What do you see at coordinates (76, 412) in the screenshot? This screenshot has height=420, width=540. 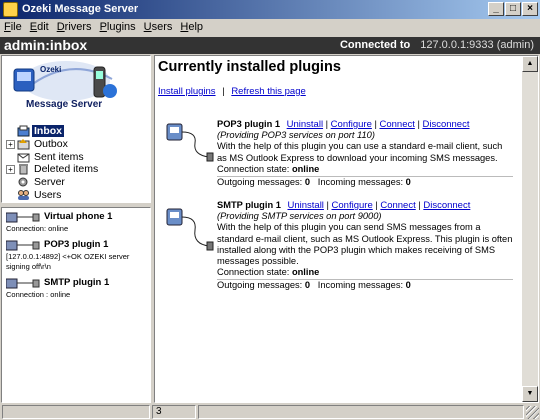 I see `status-cell-left` at bounding box center [76, 412].